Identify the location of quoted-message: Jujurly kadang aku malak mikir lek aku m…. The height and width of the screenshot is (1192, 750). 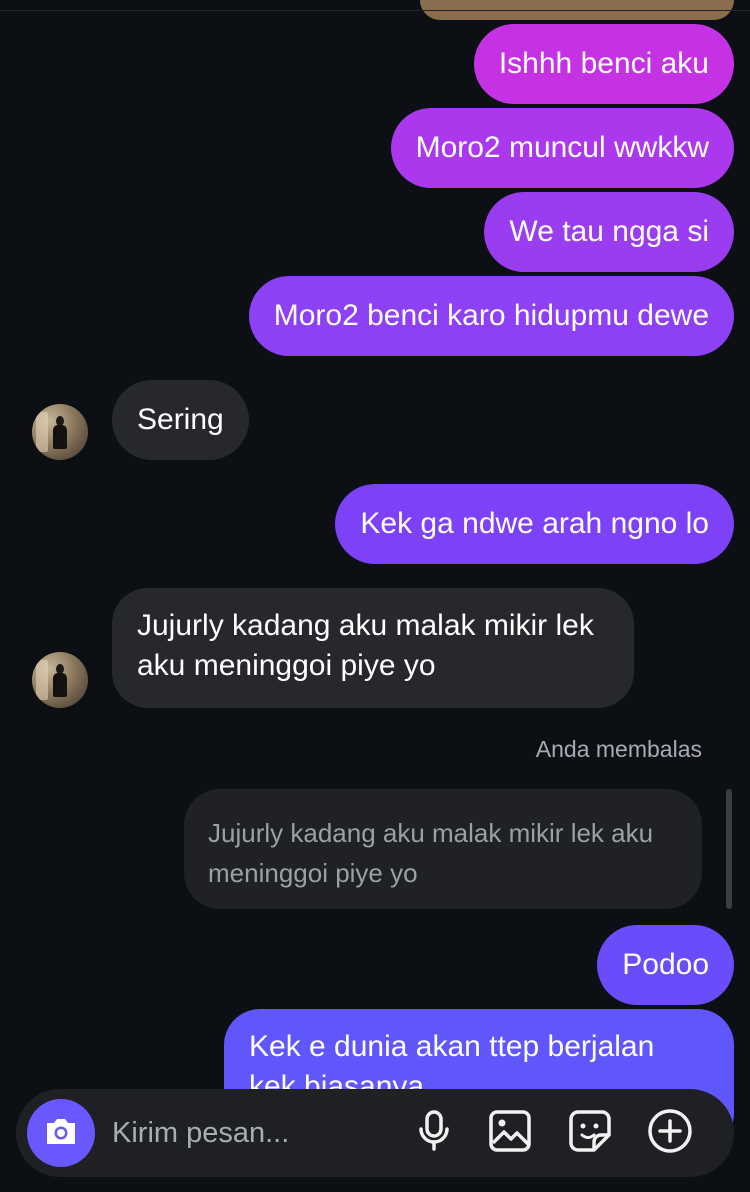
(443, 849).